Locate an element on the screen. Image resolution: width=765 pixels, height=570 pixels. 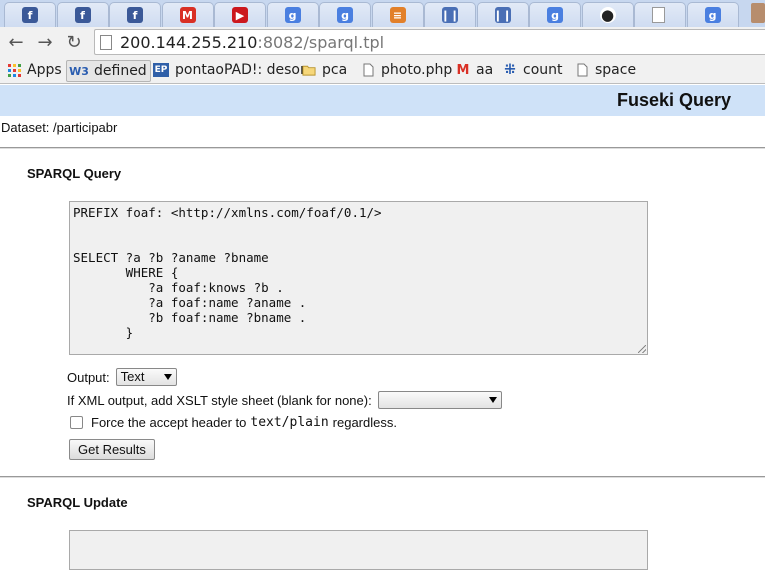
browser-tab: ▶ is located at coordinates (240, 14).